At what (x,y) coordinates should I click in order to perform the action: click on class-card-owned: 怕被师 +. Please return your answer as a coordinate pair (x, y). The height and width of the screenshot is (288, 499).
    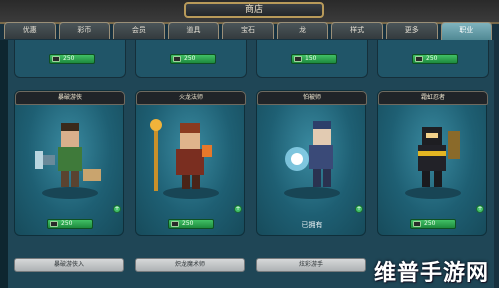
    Looking at the image, I should click on (311, 163).